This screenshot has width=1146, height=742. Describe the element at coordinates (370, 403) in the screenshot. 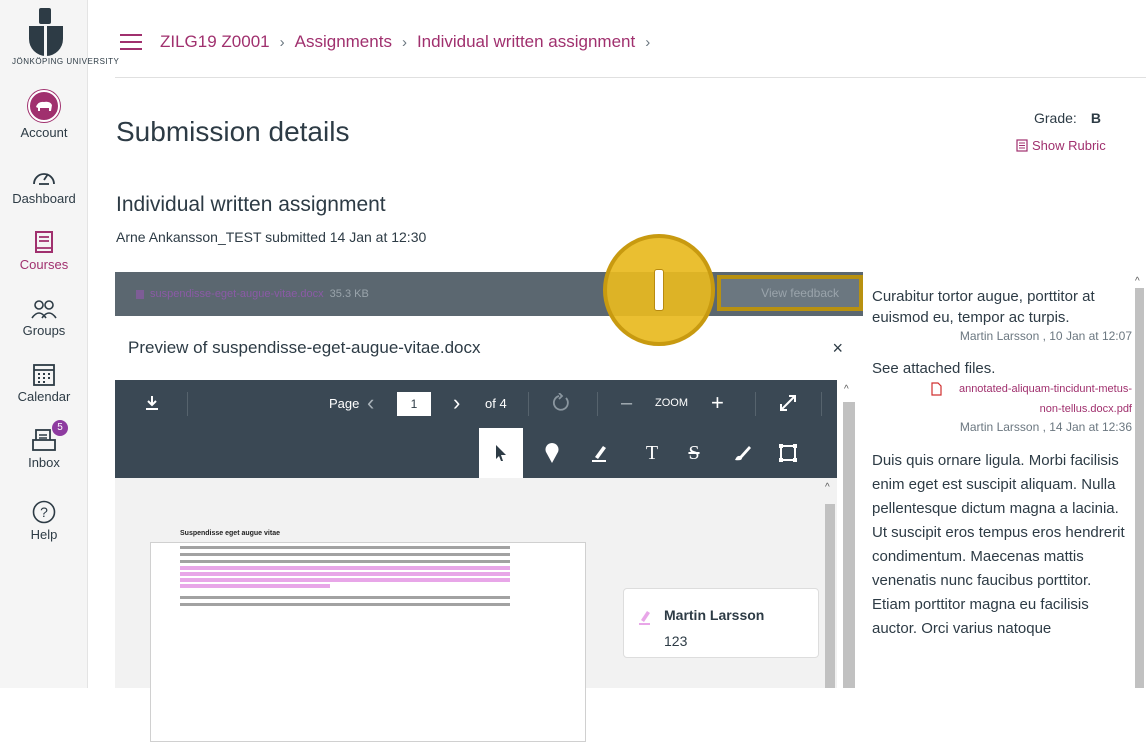

I see `prev-page-button: ‹` at that location.